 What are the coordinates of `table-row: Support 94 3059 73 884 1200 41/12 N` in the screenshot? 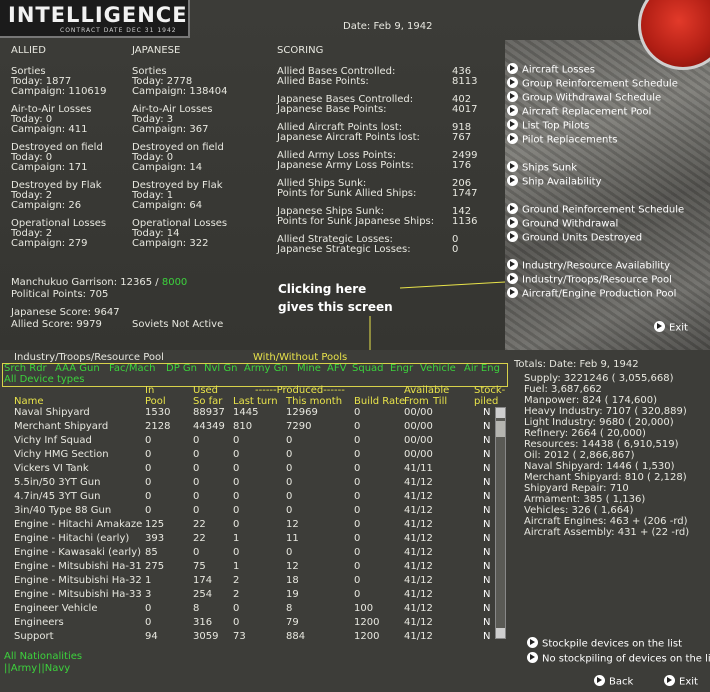 It's located at (247, 637).